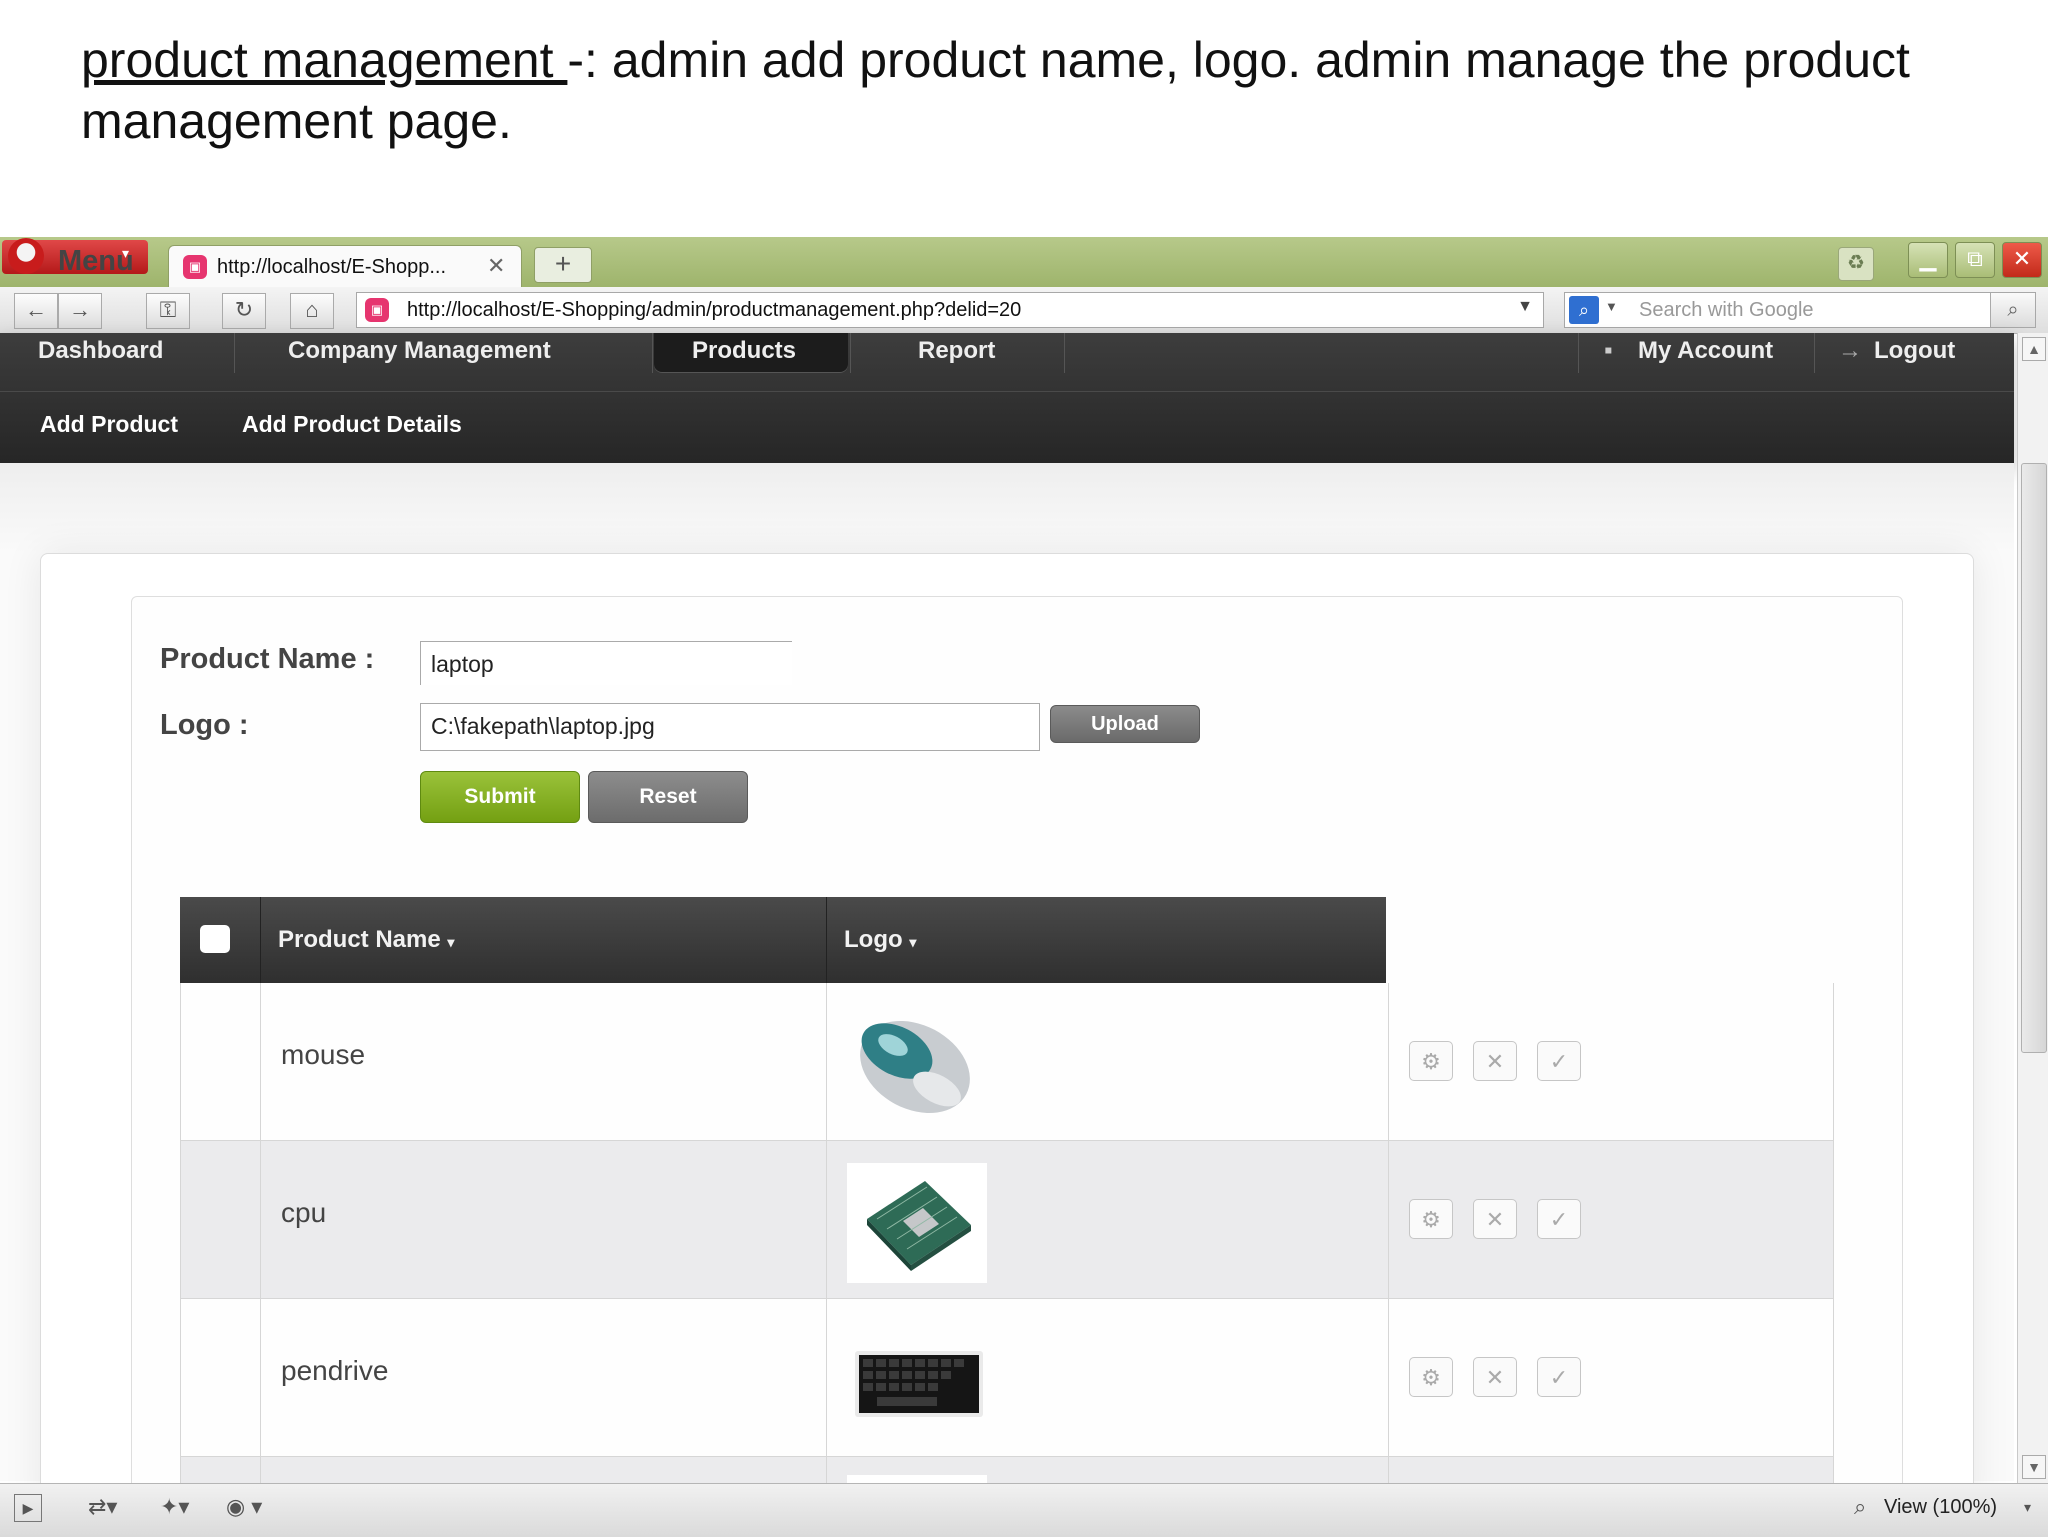 This screenshot has height=1537, width=2048. I want to click on forward-button: →, so click(80, 311).